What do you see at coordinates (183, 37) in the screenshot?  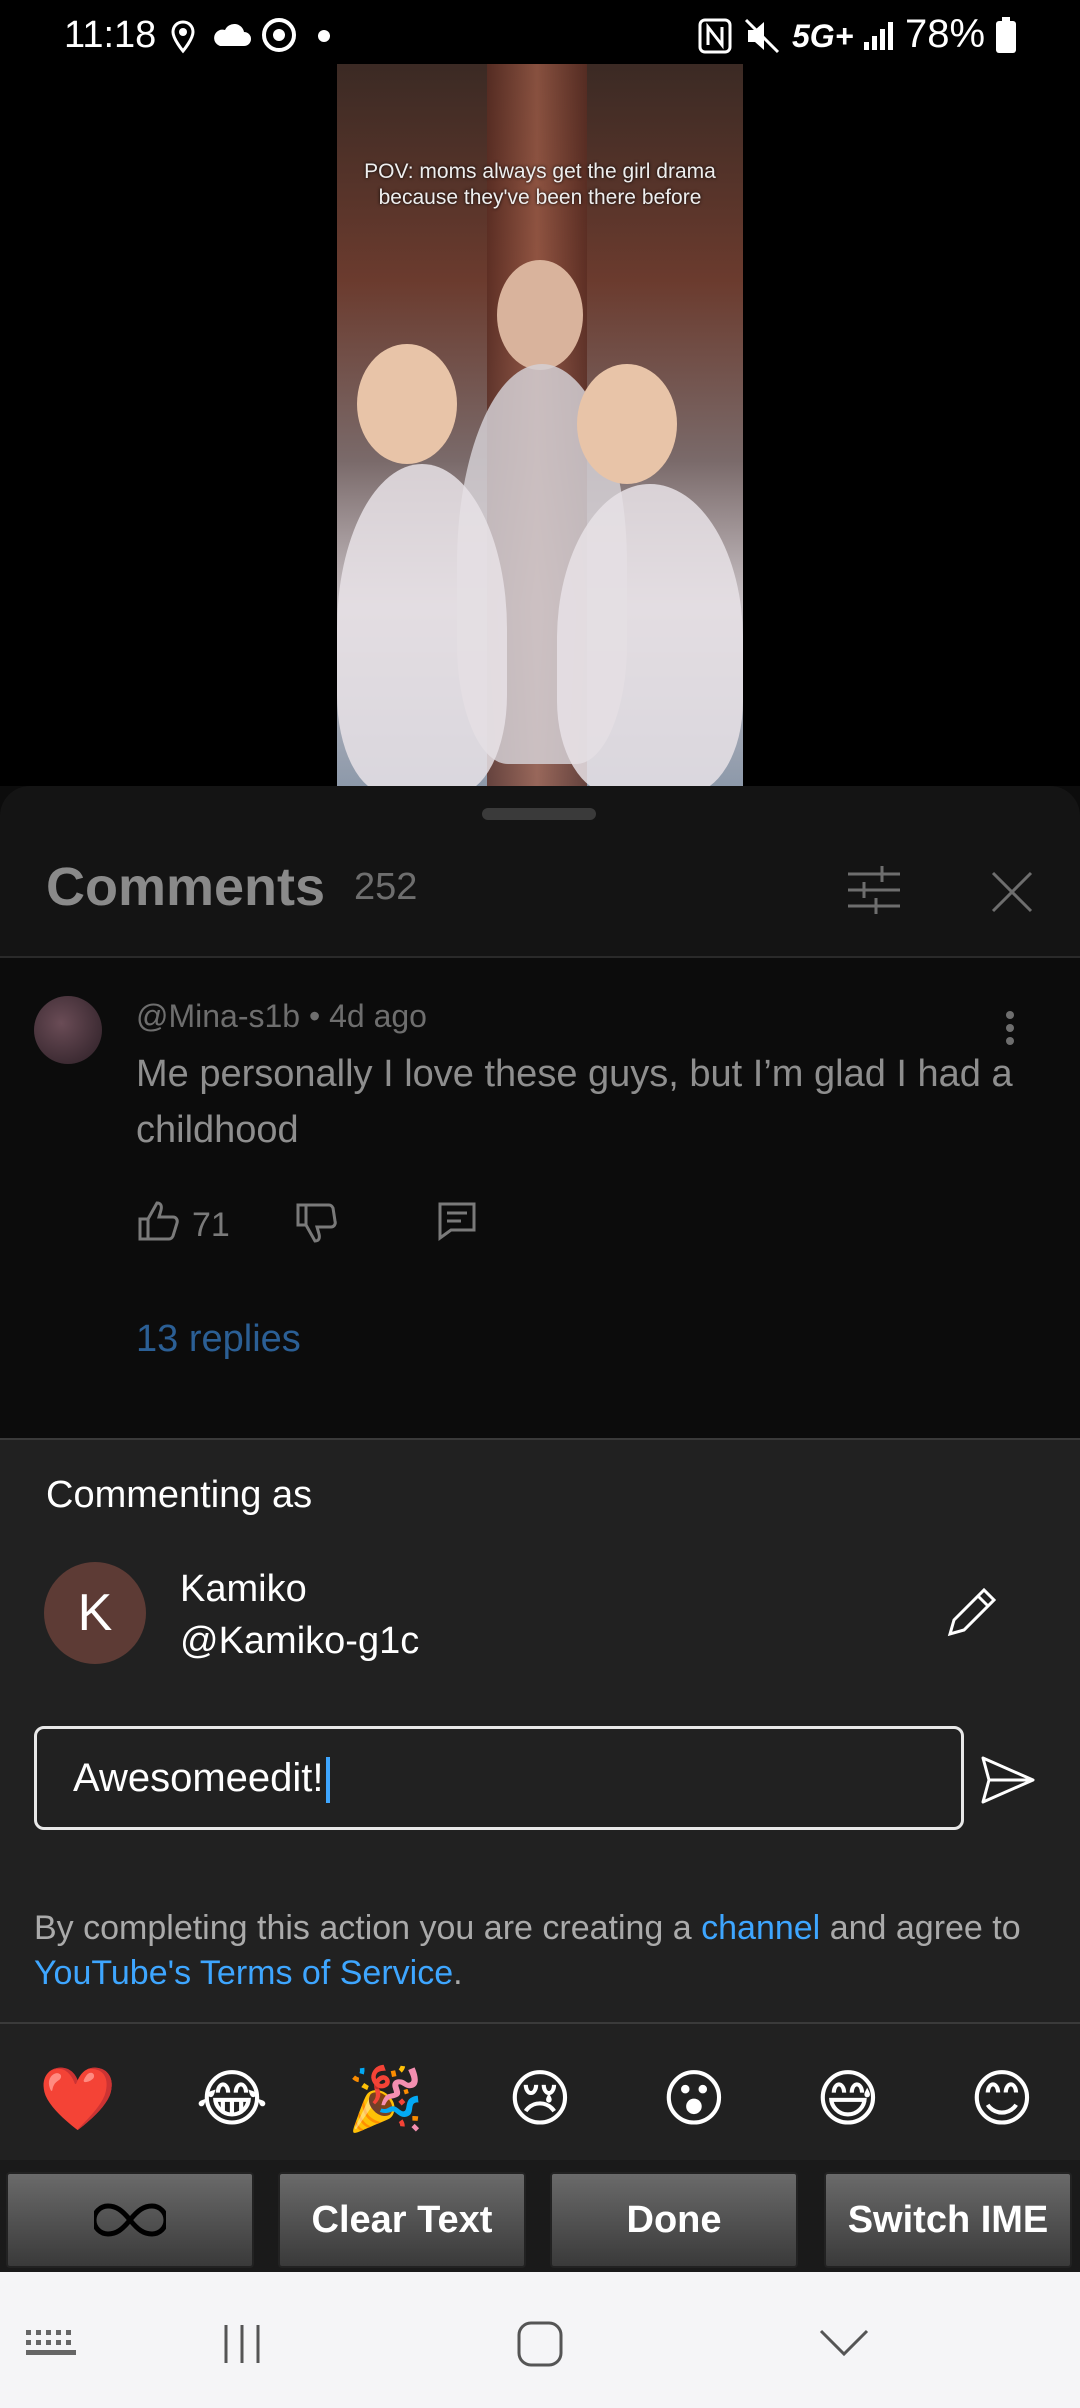 I see `location-icon` at bounding box center [183, 37].